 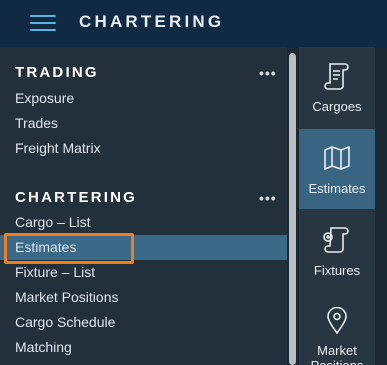 What do you see at coordinates (337, 106) in the screenshot?
I see `quick-item-label: Cargoes` at bounding box center [337, 106].